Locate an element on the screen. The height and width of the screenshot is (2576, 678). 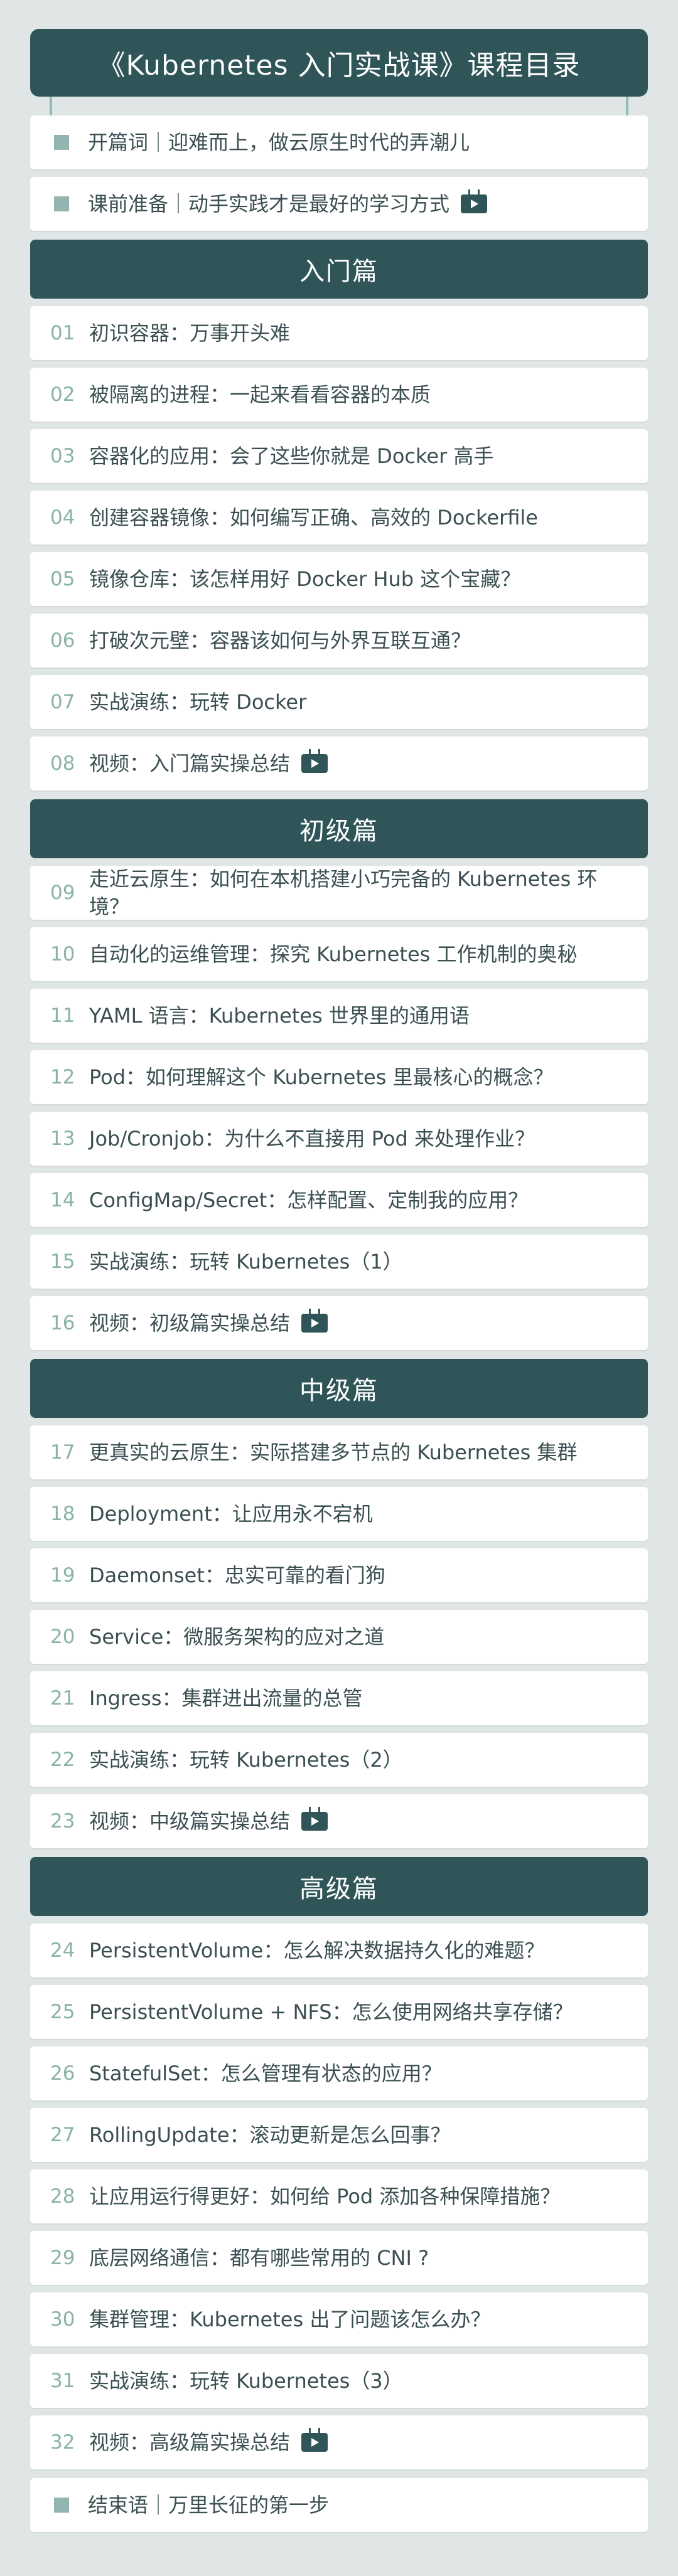
lesson-item: 04 创建容器镜像：如何编写正确、高效的 Dockerfile is located at coordinates (339, 518).